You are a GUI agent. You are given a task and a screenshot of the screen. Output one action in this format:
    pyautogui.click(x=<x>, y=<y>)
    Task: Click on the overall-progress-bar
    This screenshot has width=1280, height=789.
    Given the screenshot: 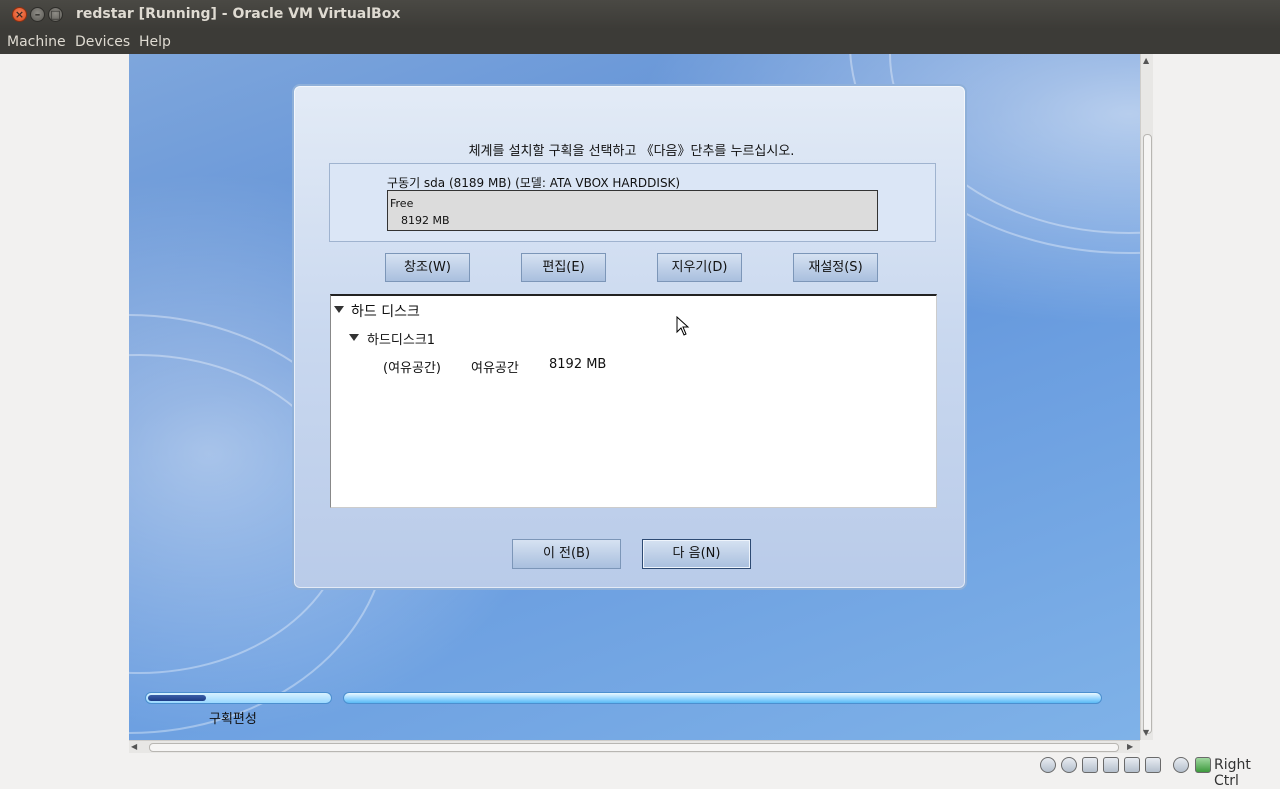 What is the action you would take?
    pyautogui.click(x=722, y=698)
    